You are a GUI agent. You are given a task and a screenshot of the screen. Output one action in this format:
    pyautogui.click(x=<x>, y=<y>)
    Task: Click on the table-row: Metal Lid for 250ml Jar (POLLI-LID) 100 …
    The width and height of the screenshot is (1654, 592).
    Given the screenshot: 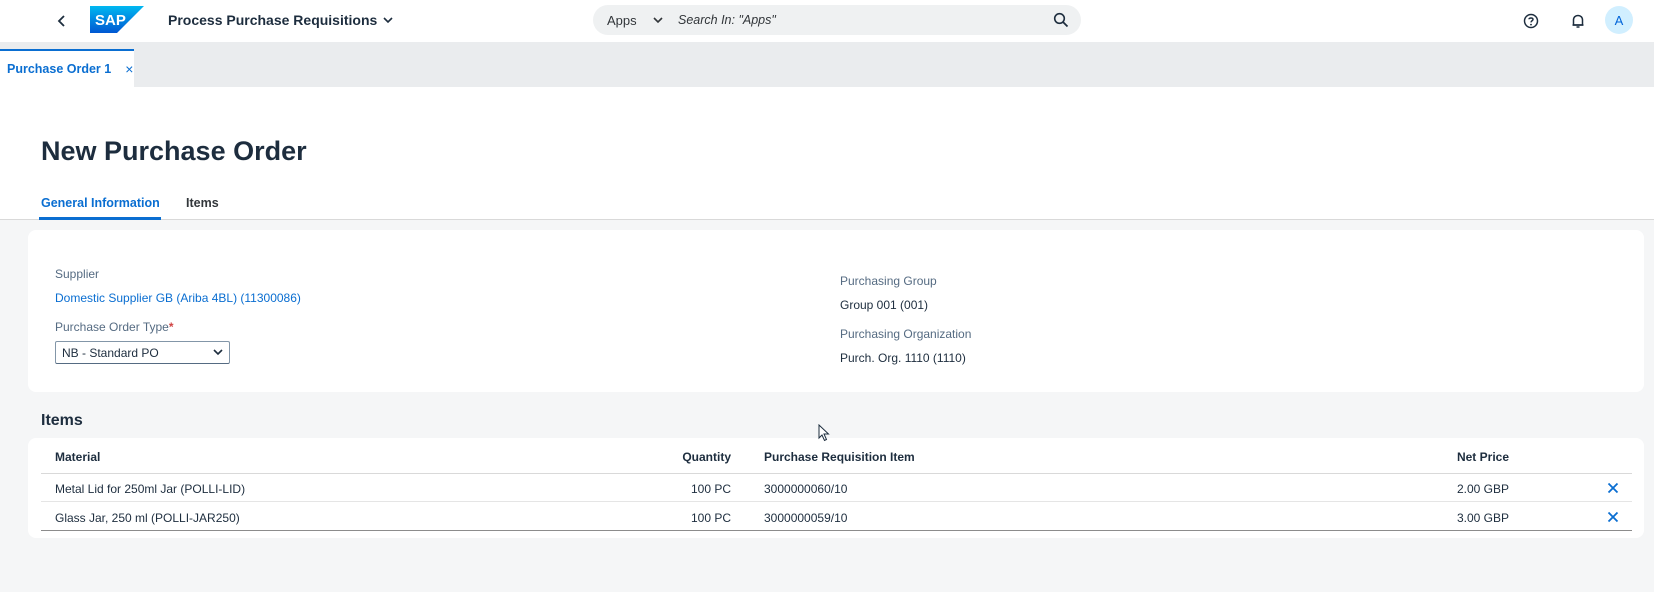 What is the action you would take?
    pyautogui.click(x=836, y=488)
    